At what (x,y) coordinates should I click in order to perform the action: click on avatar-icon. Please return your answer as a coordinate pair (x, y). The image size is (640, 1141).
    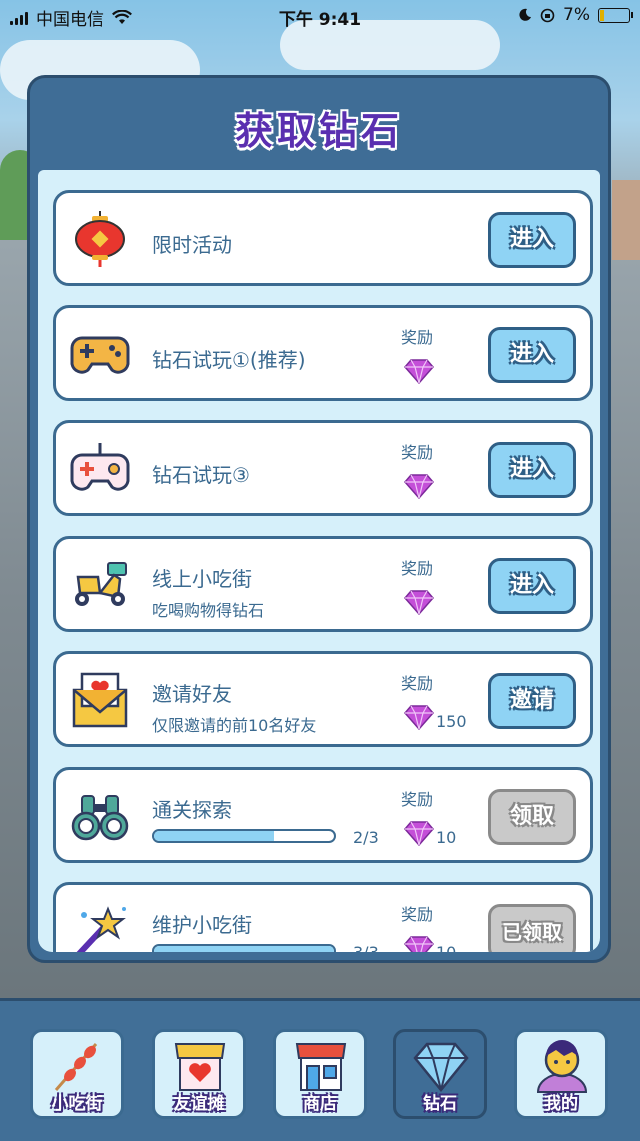
    Looking at the image, I should click on (562, 1066).